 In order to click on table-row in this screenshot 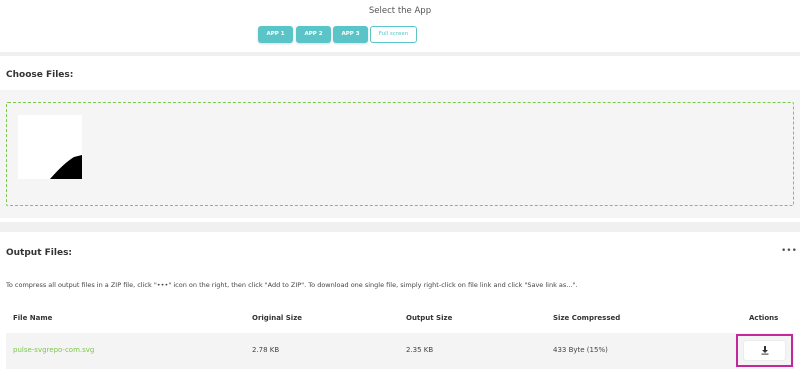, I will do `click(400, 351)`.